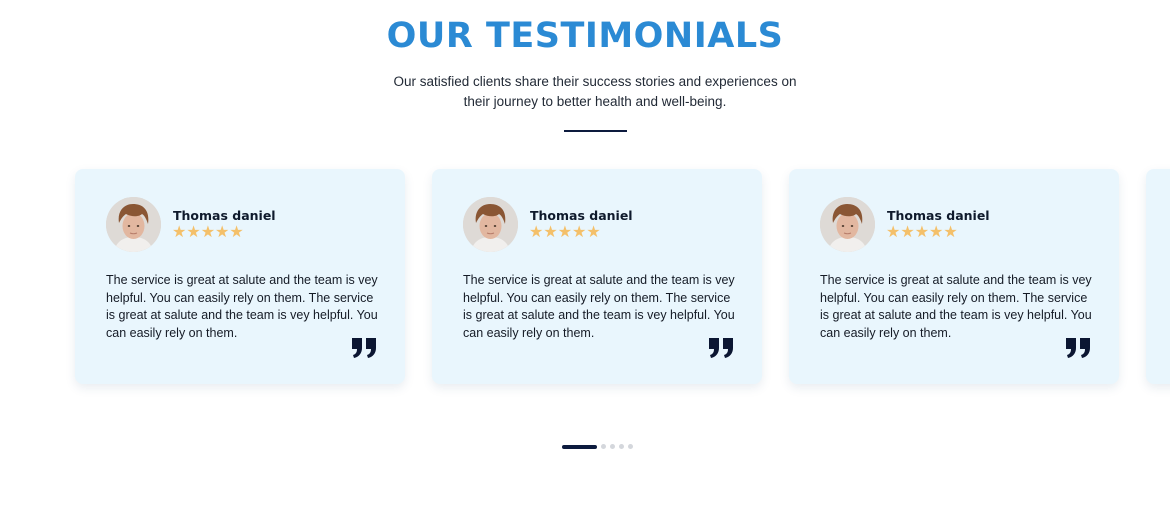  Describe the element at coordinates (595, 131) in the screenshot. I see `title-divider` at that location.